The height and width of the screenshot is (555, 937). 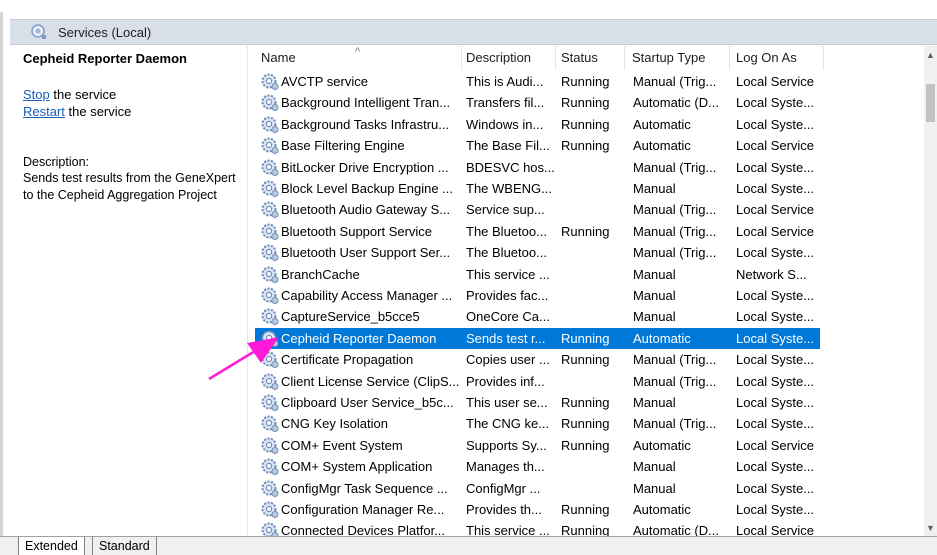 What do you see at coordinates (473, 32) in the screenshot?
I see `panel-header: Services (Local)` at bounding box center [473, 32].